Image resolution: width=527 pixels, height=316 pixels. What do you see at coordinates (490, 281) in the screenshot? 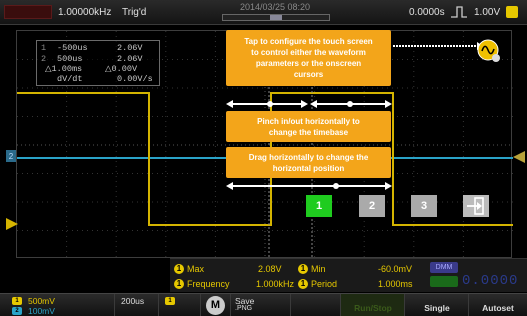
I see `dmm-value: 0.0000` at bounding box center [490, 281].